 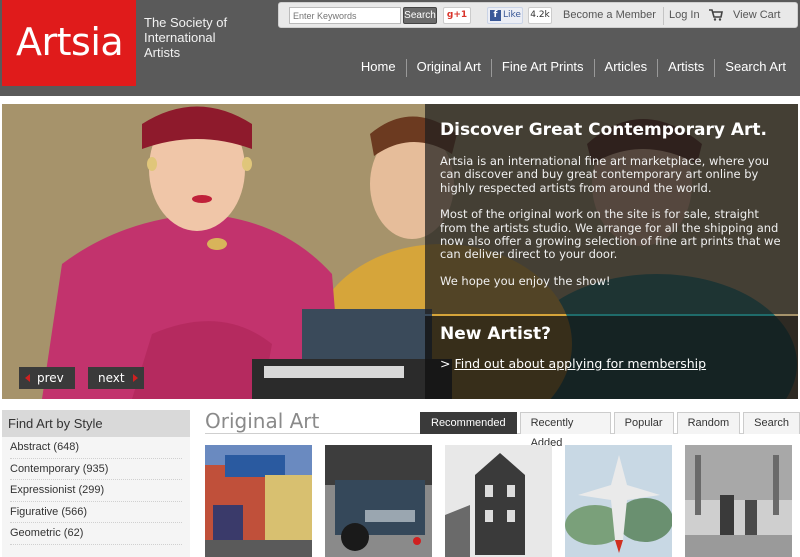 I want to click on nav-home: Home, so click(x=378, y=68).